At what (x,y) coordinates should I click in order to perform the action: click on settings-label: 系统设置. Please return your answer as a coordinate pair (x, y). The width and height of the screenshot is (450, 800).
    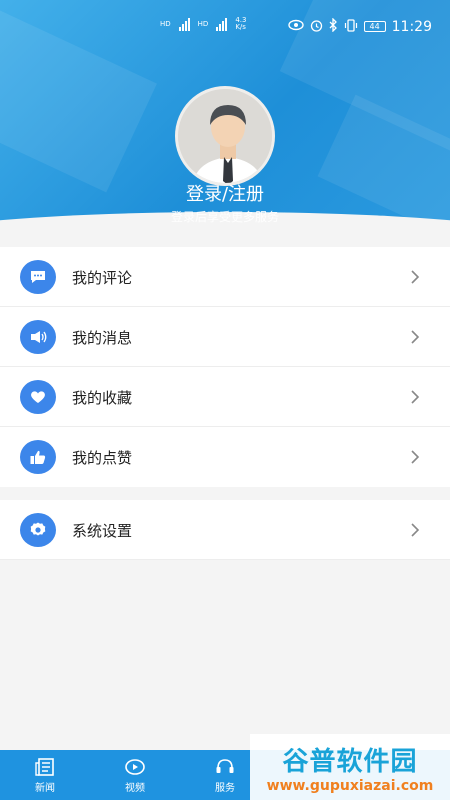
    Looking at the image, I should click on (102, 531).